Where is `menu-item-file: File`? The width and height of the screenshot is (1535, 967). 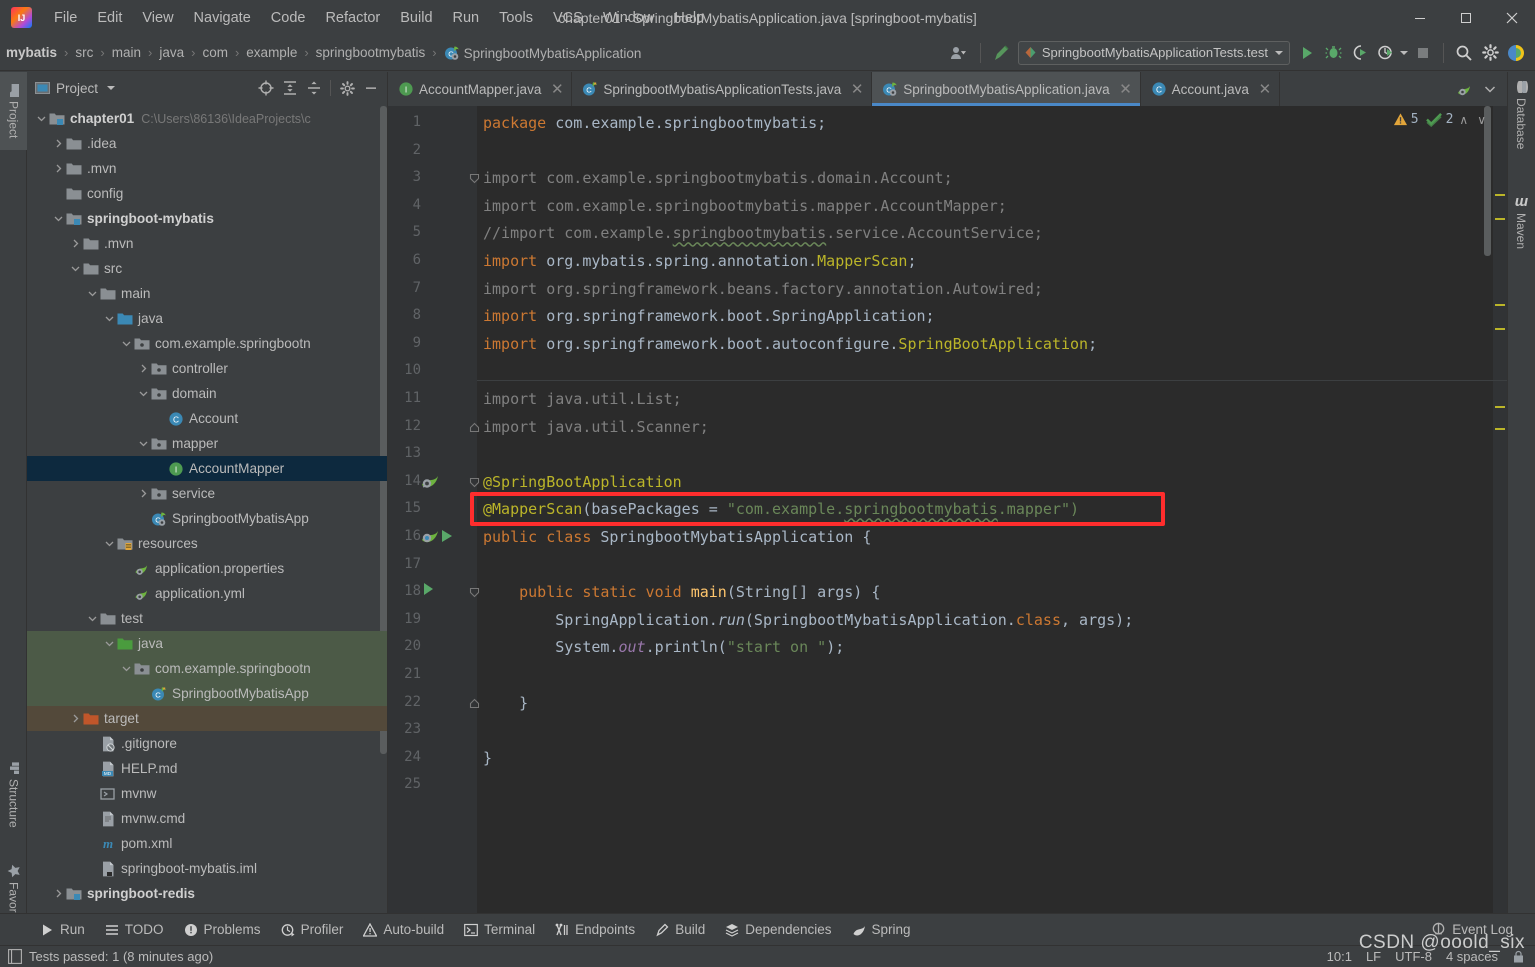 menu-item-file: File is located at coordinates (65, 18).